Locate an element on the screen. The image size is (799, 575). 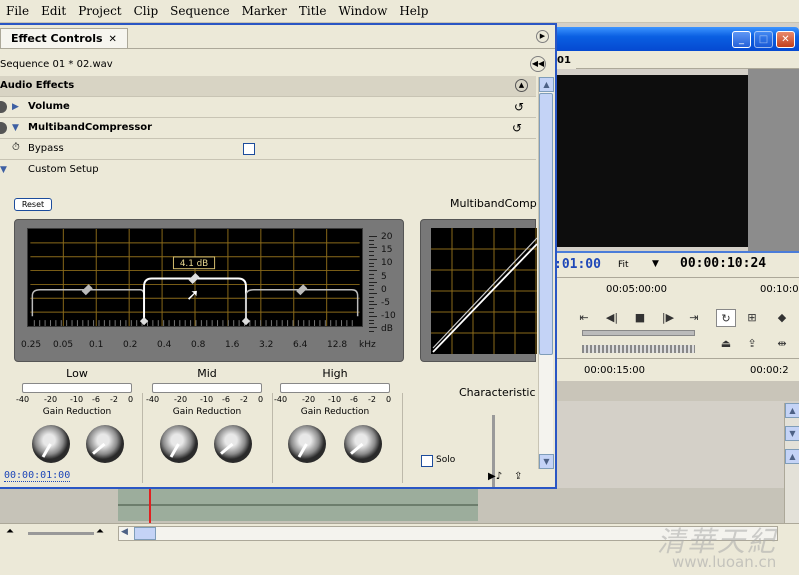
shuttle-slider is located at coordinates (638, 333).